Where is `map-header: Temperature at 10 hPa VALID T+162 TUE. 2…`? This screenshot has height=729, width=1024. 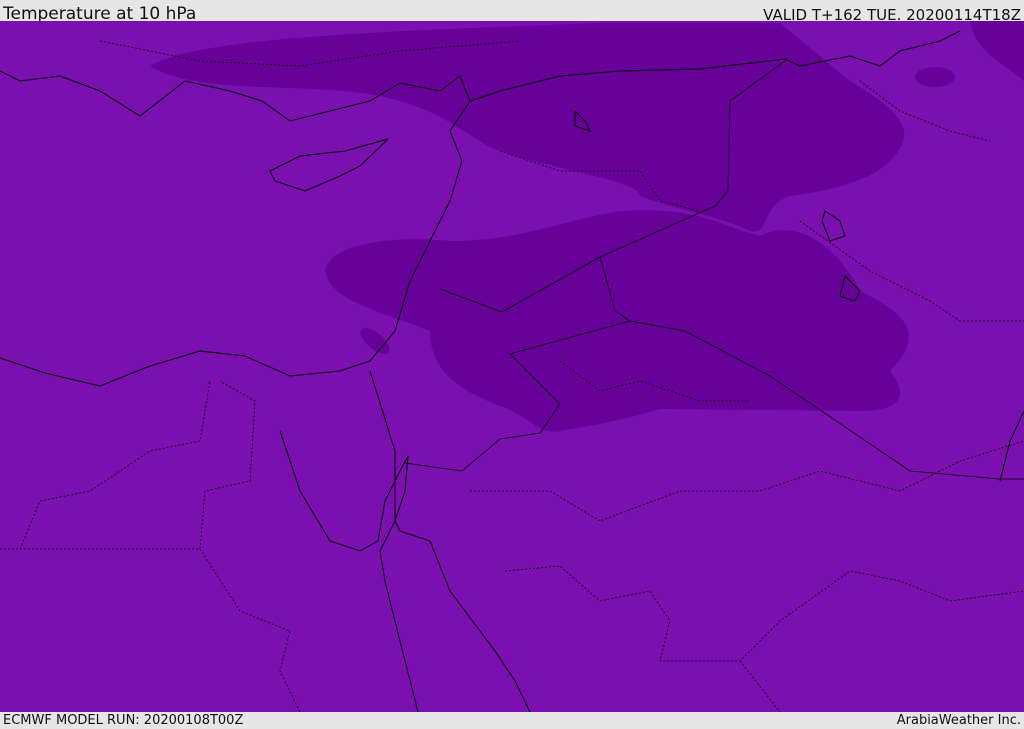 map-header: Temperature at 10 hPa VALID T+162 TUE. 2… is located at coordinates (512, 12).